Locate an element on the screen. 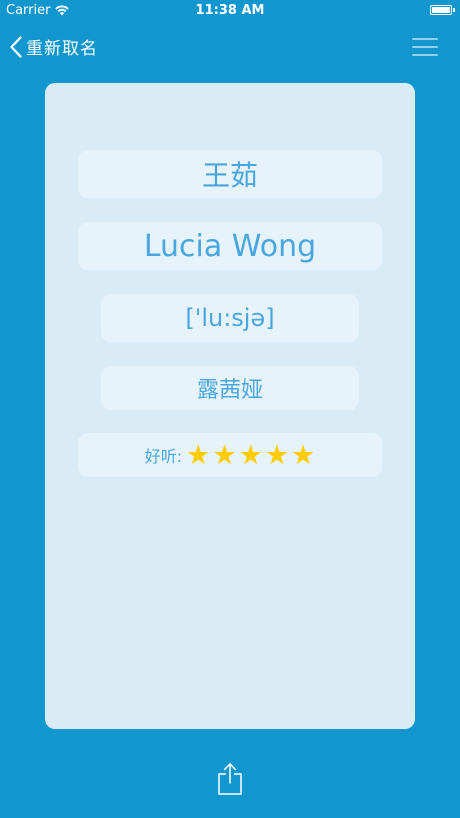 Image resolution: width=460 pixels, height=818 pixels. rating-box: 好听: ★ ★ ★ ★ ★ is located at coordinates (230, 455).